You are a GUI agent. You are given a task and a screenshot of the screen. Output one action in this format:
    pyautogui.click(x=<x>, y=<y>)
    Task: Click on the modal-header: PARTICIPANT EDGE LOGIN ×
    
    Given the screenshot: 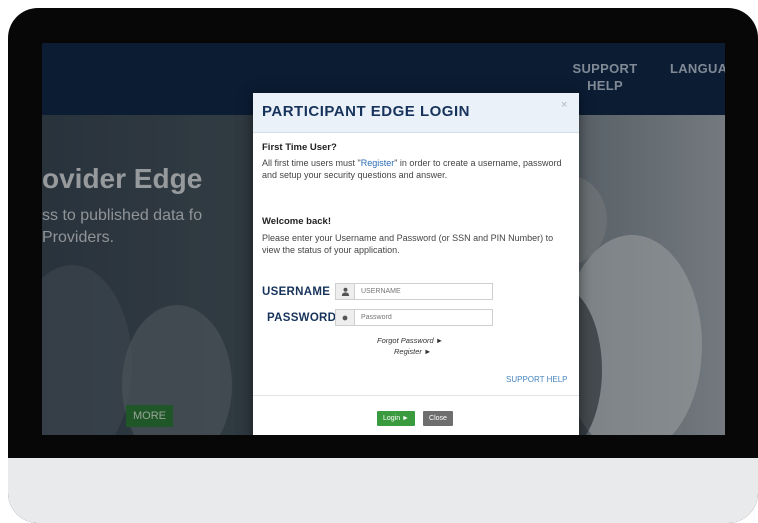 What is the action you would take?
    pyautogui.click(x=416, y=113)
    